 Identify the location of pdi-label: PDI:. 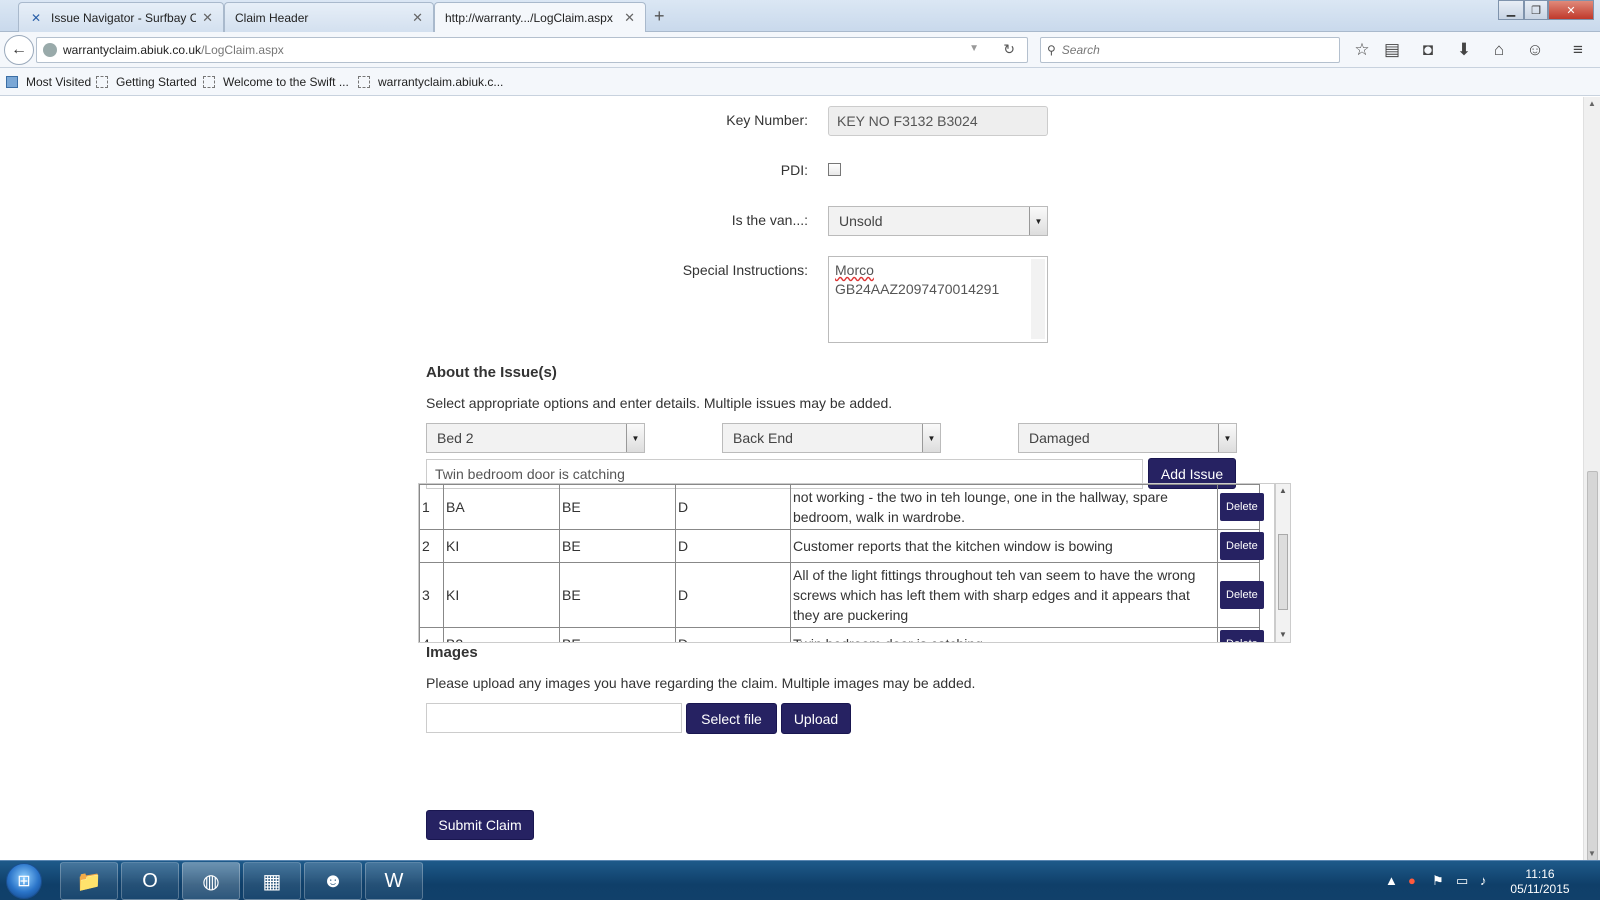
(794, 170).